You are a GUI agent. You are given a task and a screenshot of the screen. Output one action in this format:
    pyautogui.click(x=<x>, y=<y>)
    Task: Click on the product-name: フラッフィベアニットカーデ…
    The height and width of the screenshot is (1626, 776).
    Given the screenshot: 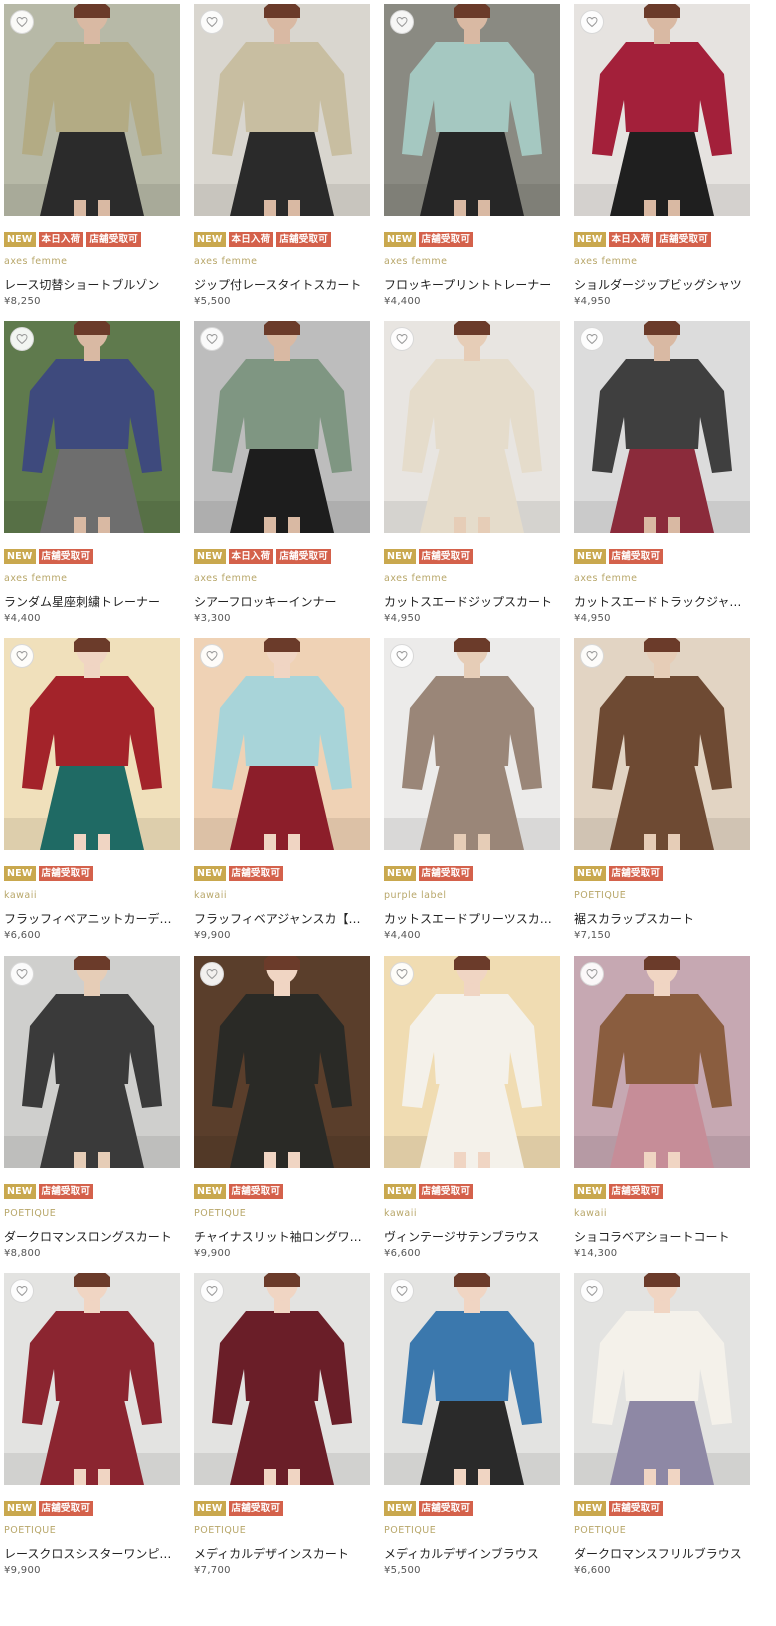 What is the action you would take?
    pyautogui.click(x=92, y=918)
    